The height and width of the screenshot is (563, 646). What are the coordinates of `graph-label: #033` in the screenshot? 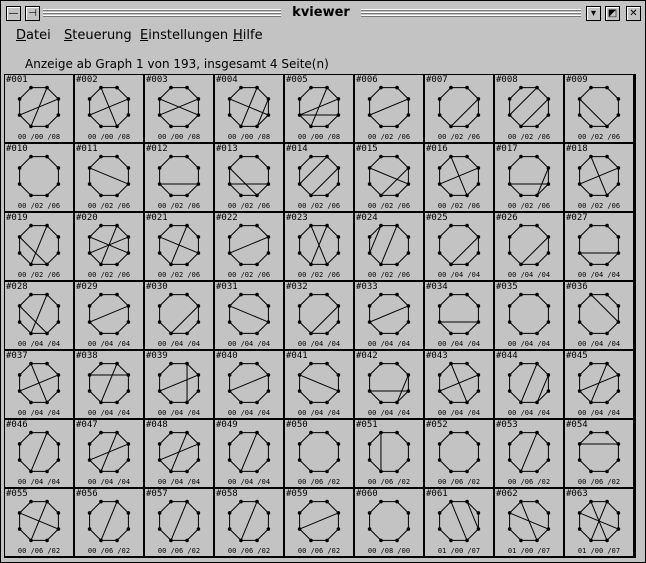 It's located at (367, 287).